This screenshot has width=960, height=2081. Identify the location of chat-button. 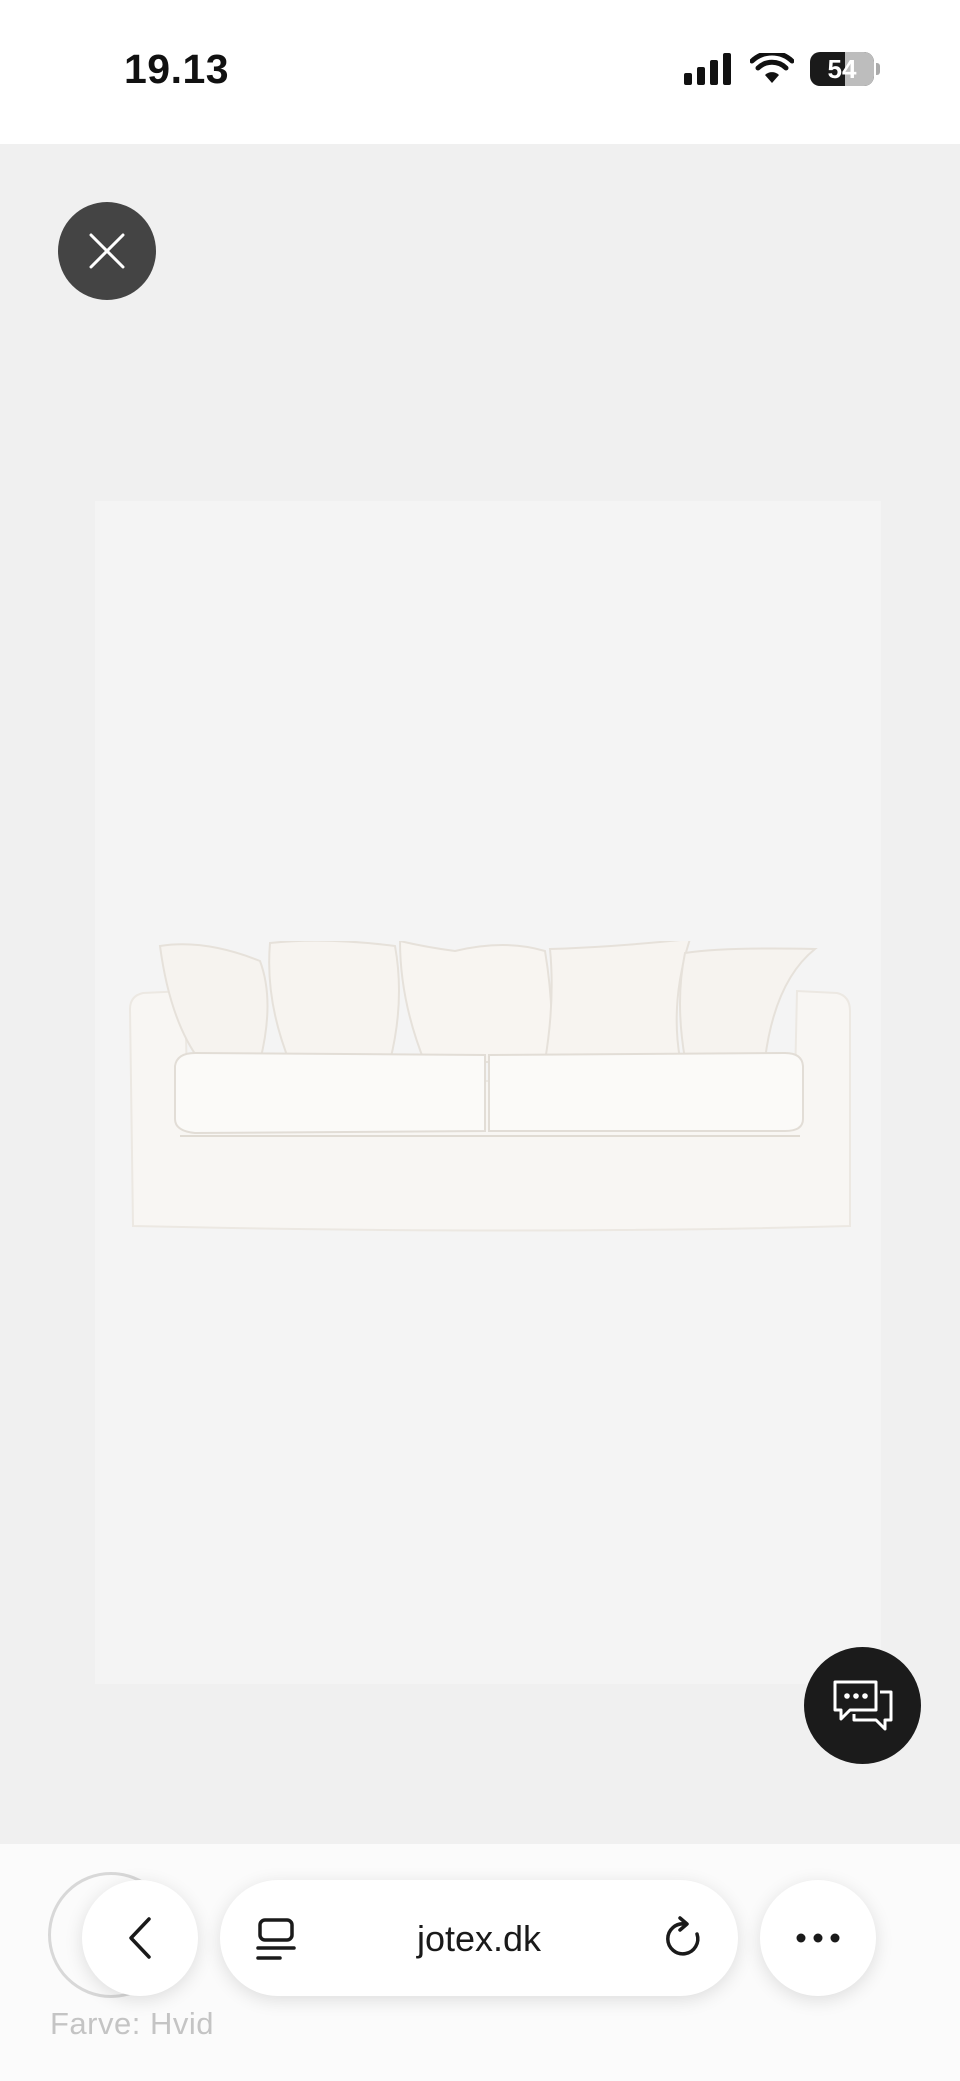
(862, 1705).